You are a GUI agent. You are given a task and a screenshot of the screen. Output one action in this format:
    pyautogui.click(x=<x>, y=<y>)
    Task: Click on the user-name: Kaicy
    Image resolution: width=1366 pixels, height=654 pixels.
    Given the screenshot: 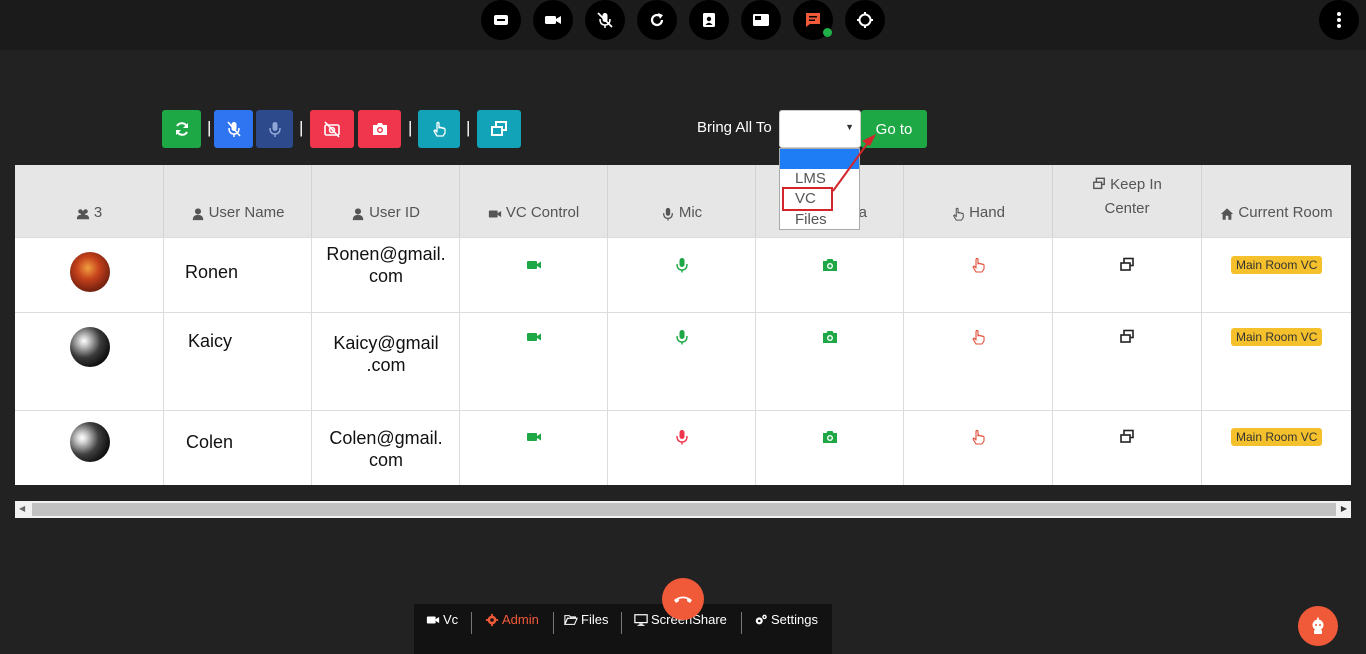 What is the action you would take?
    pyautogui.click(x=210, y=341)
    